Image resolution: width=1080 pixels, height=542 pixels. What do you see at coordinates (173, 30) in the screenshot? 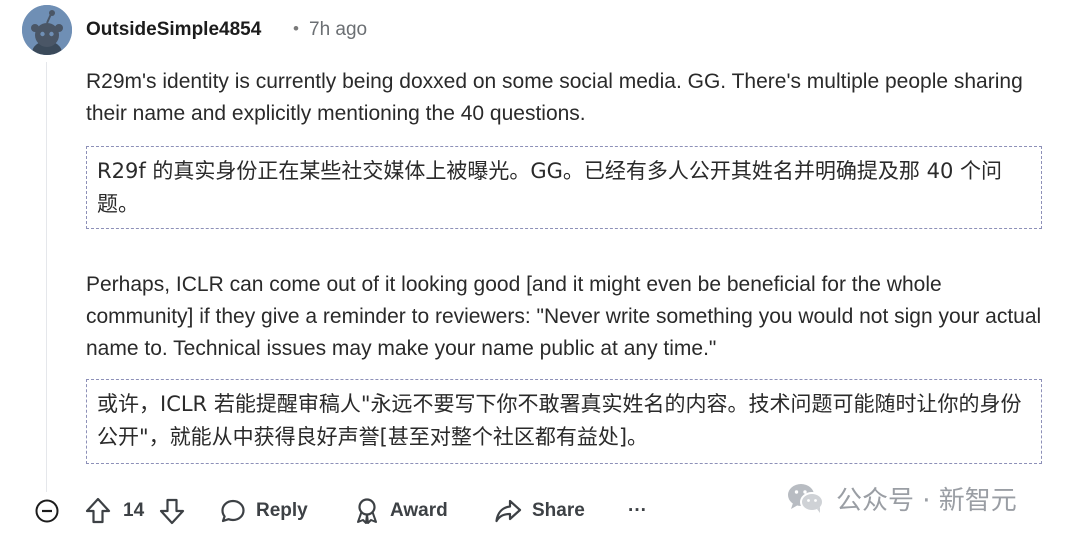
I see `username: OutsideSimple4854` at bounding box center [173, 30].